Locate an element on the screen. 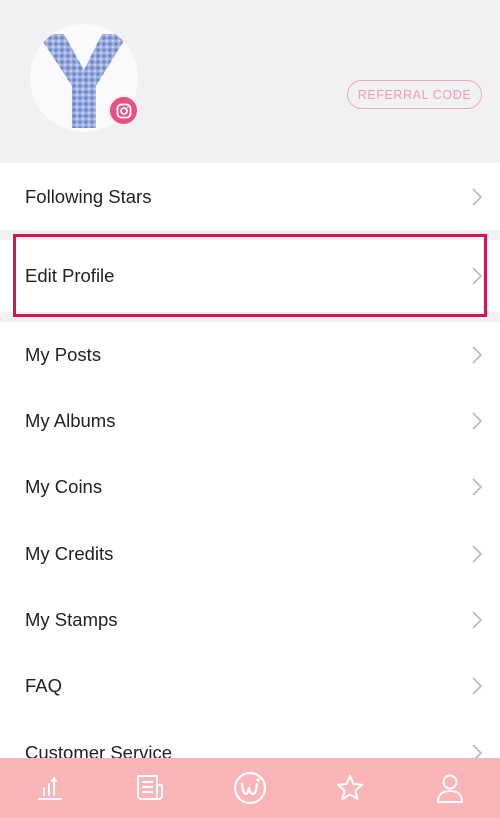 The width and height of the screenshot is (500, 818). menu-item-my-stamps: My Stamps is located at coordinates (250, 620).